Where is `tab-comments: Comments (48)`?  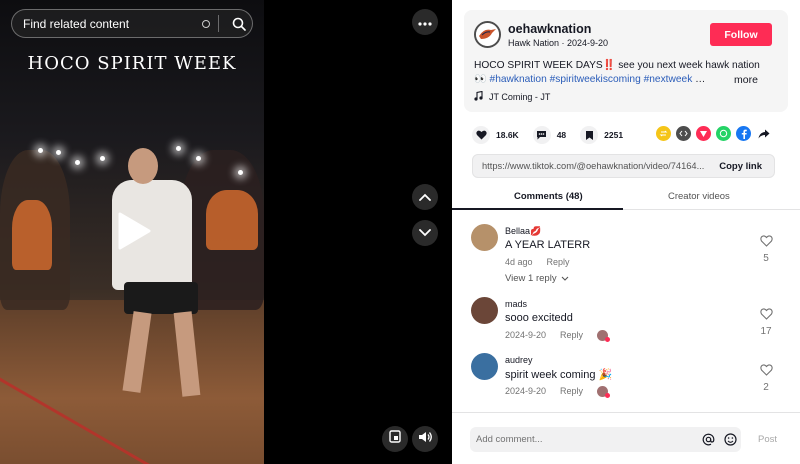 tab-comments: Comments (48) is located at coordinates (548, 196).